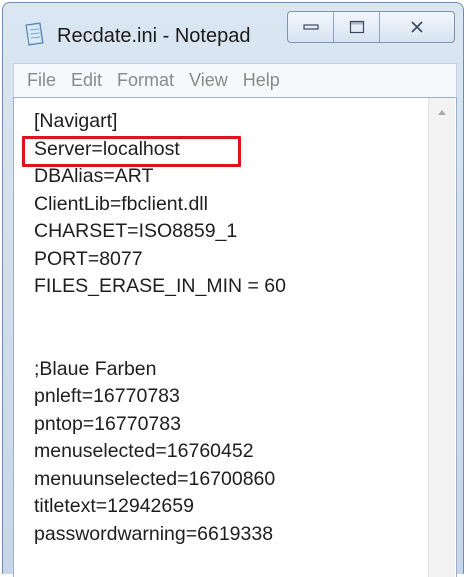  I want to click on close-button, so click(417, 27).